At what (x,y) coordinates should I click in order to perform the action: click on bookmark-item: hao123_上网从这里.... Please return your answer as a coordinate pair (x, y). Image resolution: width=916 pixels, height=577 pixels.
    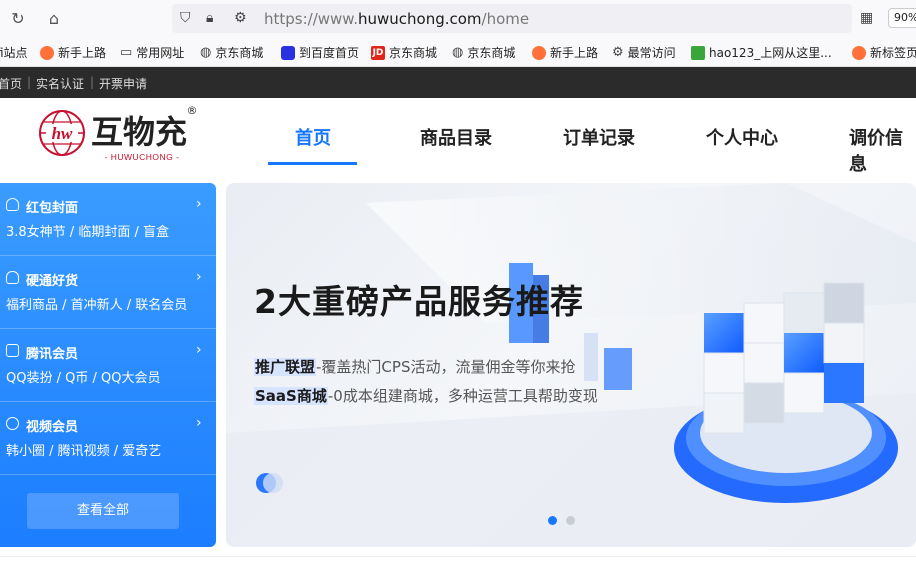
    Looking at the image, I should click on (761, 52).